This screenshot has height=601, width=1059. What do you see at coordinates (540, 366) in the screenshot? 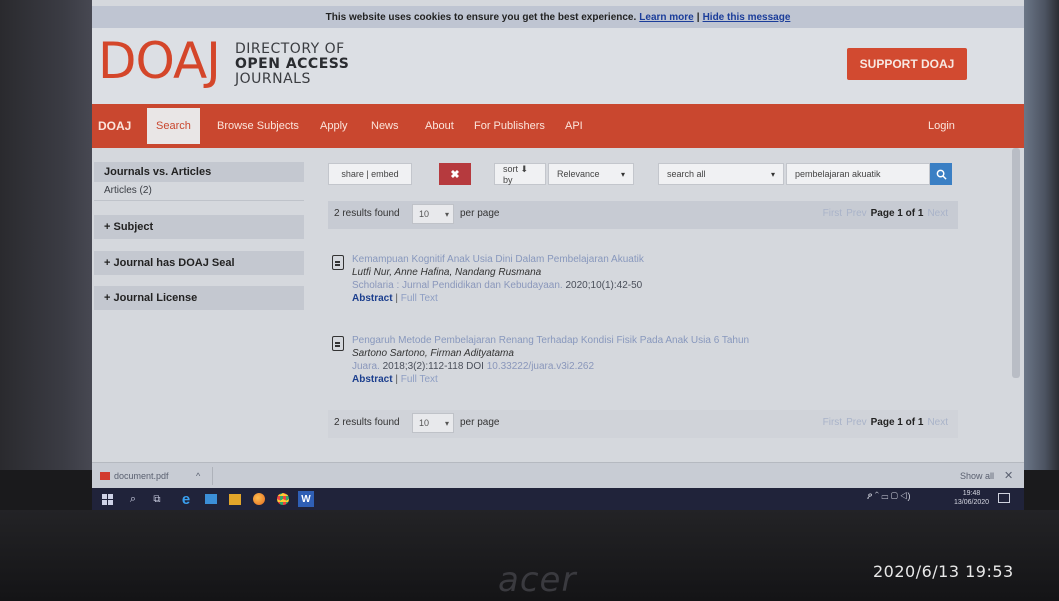
I see `result-doi-link: 10.33222/juara.v3i2.262` at bounding box center [540, 366].